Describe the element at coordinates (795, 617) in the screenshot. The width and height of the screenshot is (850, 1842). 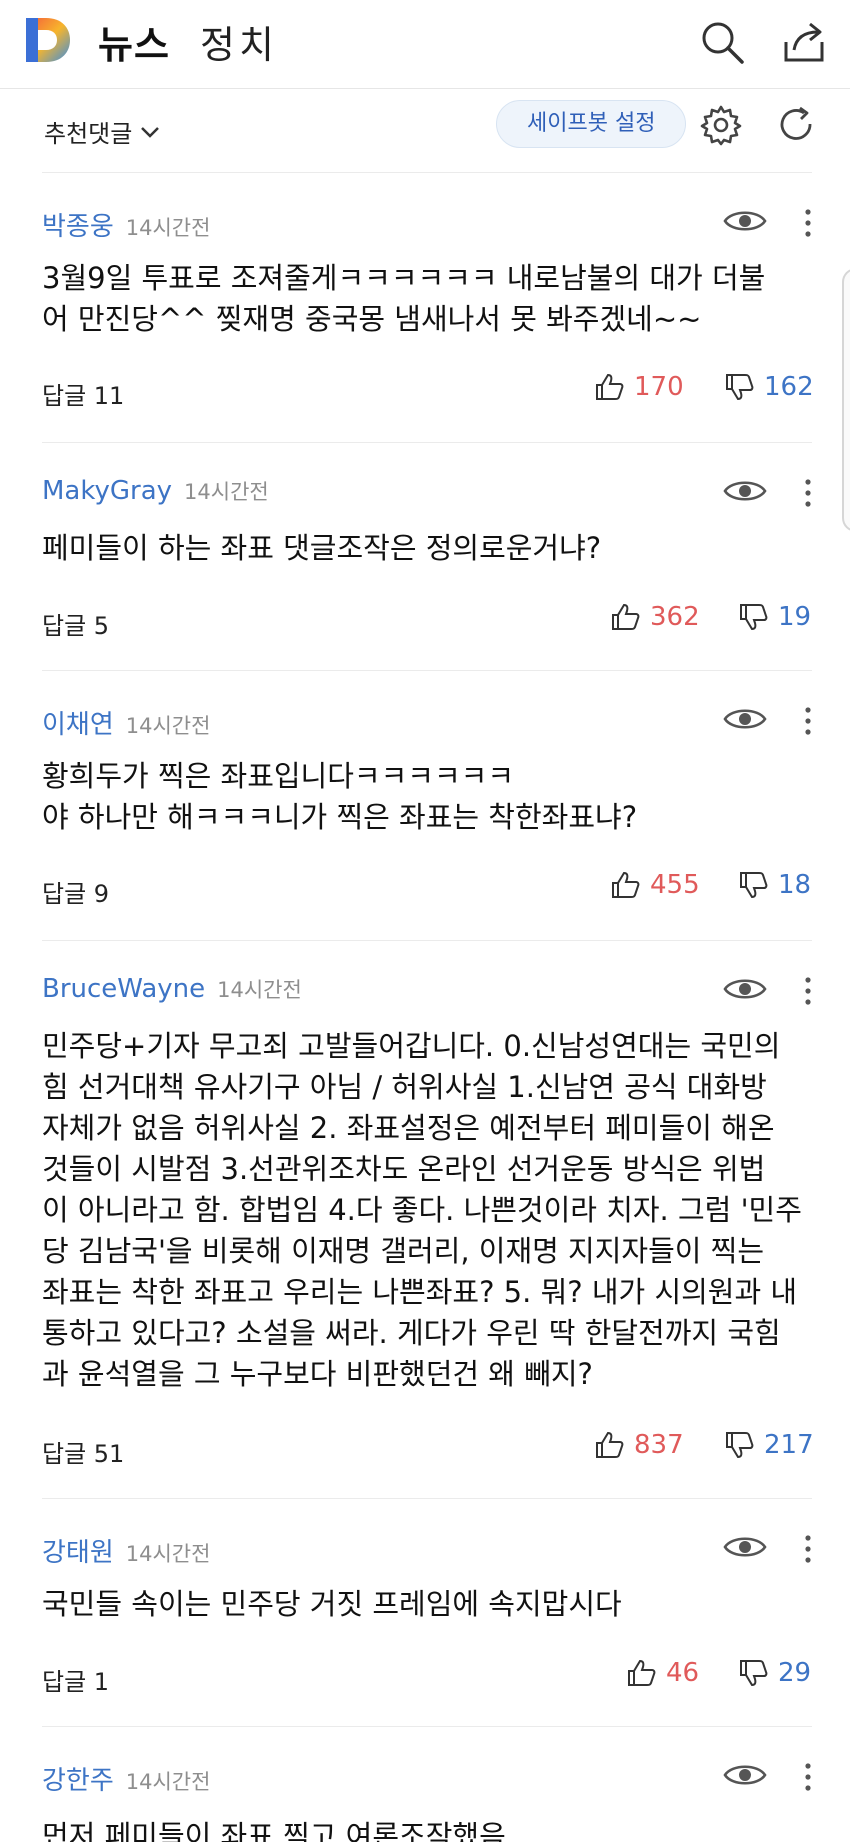
I see `dislike-count: 19` at that location.